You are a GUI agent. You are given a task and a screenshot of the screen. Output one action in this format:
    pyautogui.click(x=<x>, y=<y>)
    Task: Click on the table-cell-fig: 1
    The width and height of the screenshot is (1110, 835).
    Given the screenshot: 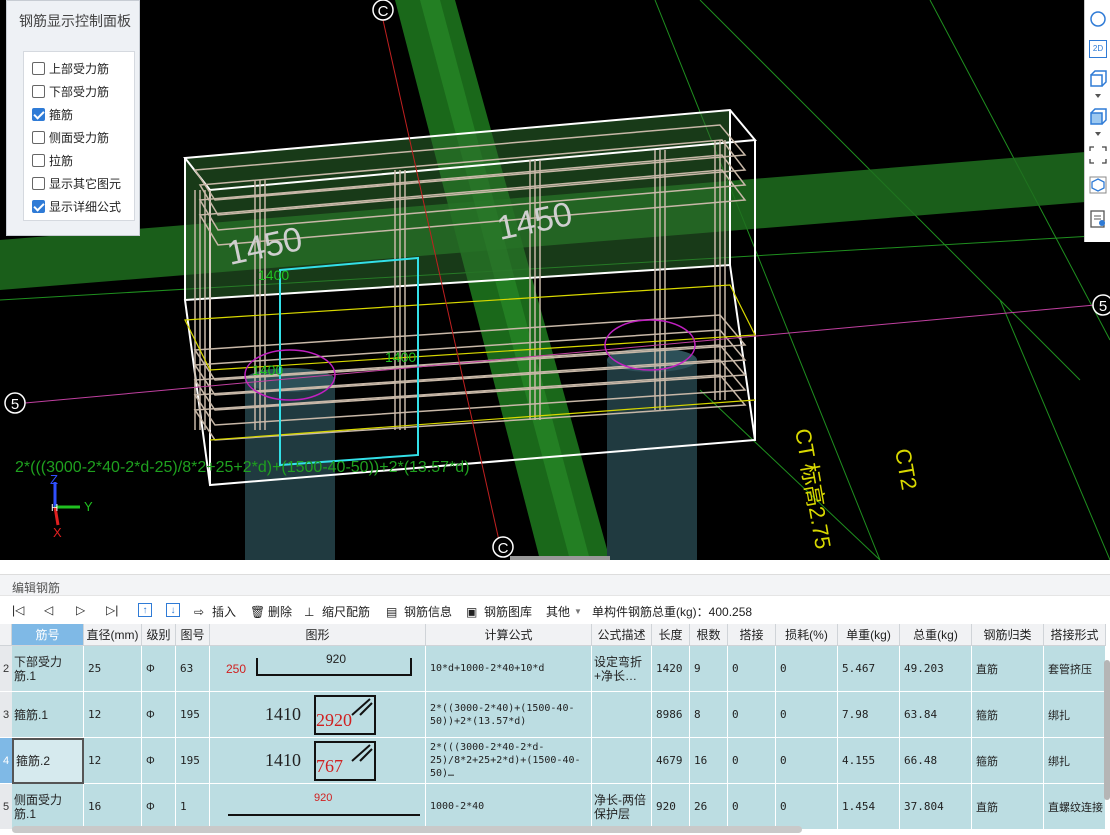 What is the action you would take?
    pyautogui.click(x=193, y=807)
    